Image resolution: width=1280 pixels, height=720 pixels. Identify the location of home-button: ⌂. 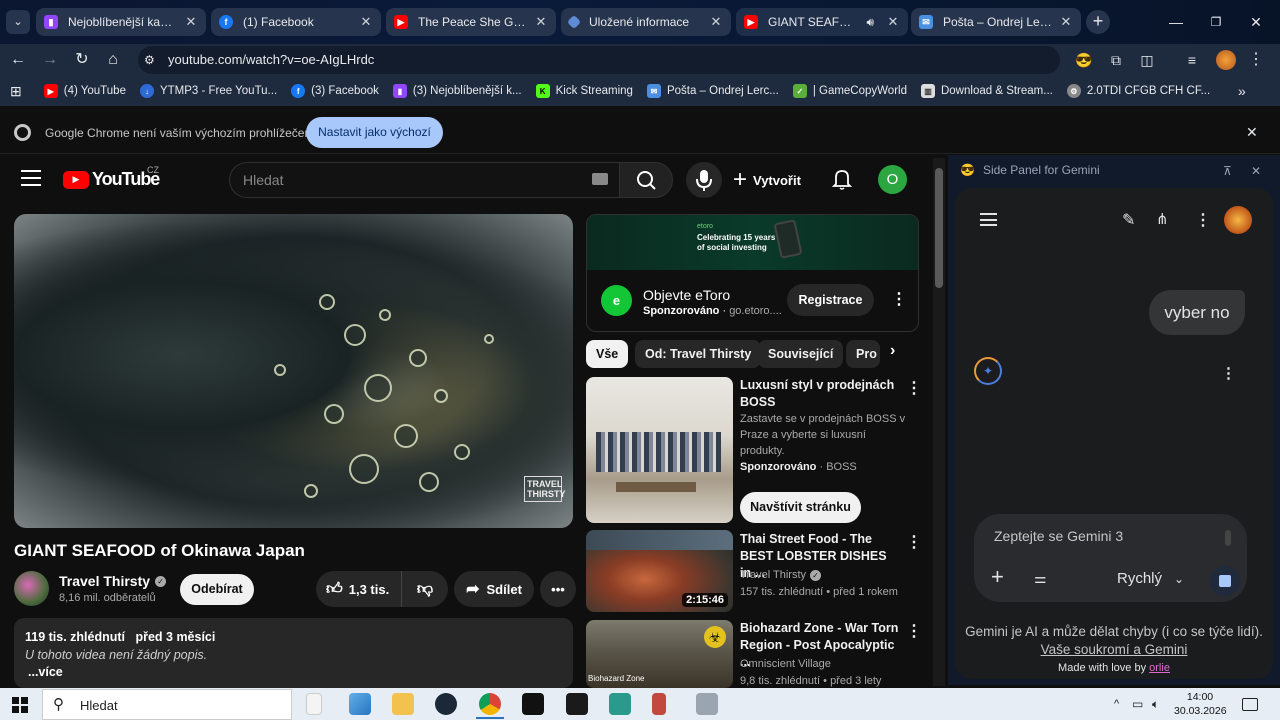
(113, 60).